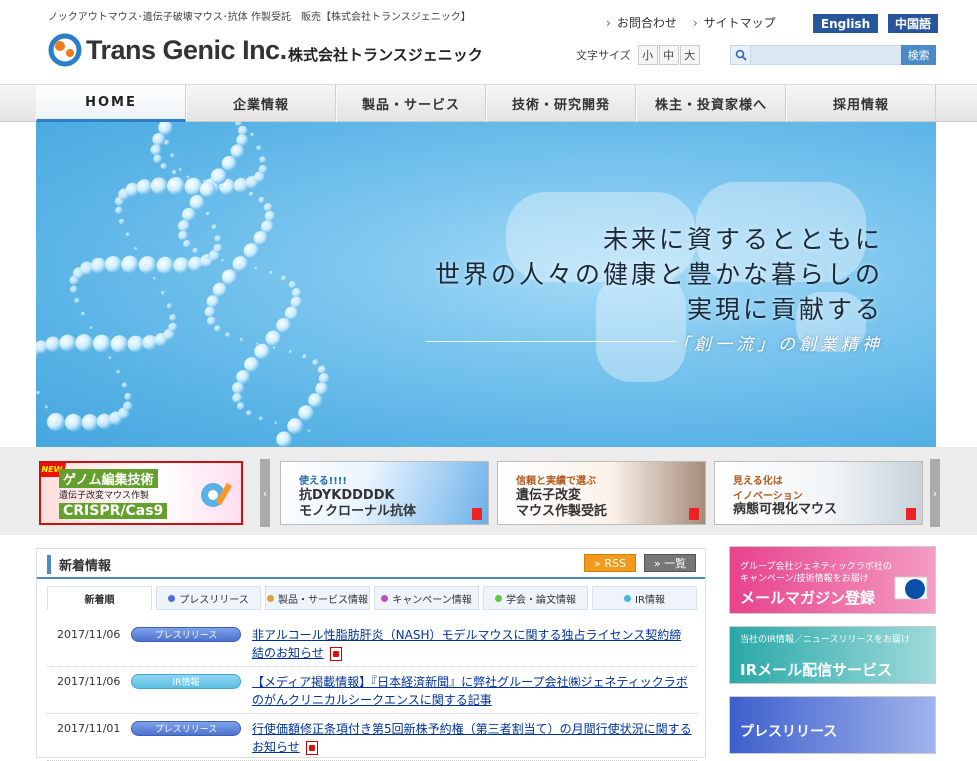  Describe the element at coordinates (785, 509) in the screenshot. I see `visualization-banner-title: 病態可視化マウス` at that location.